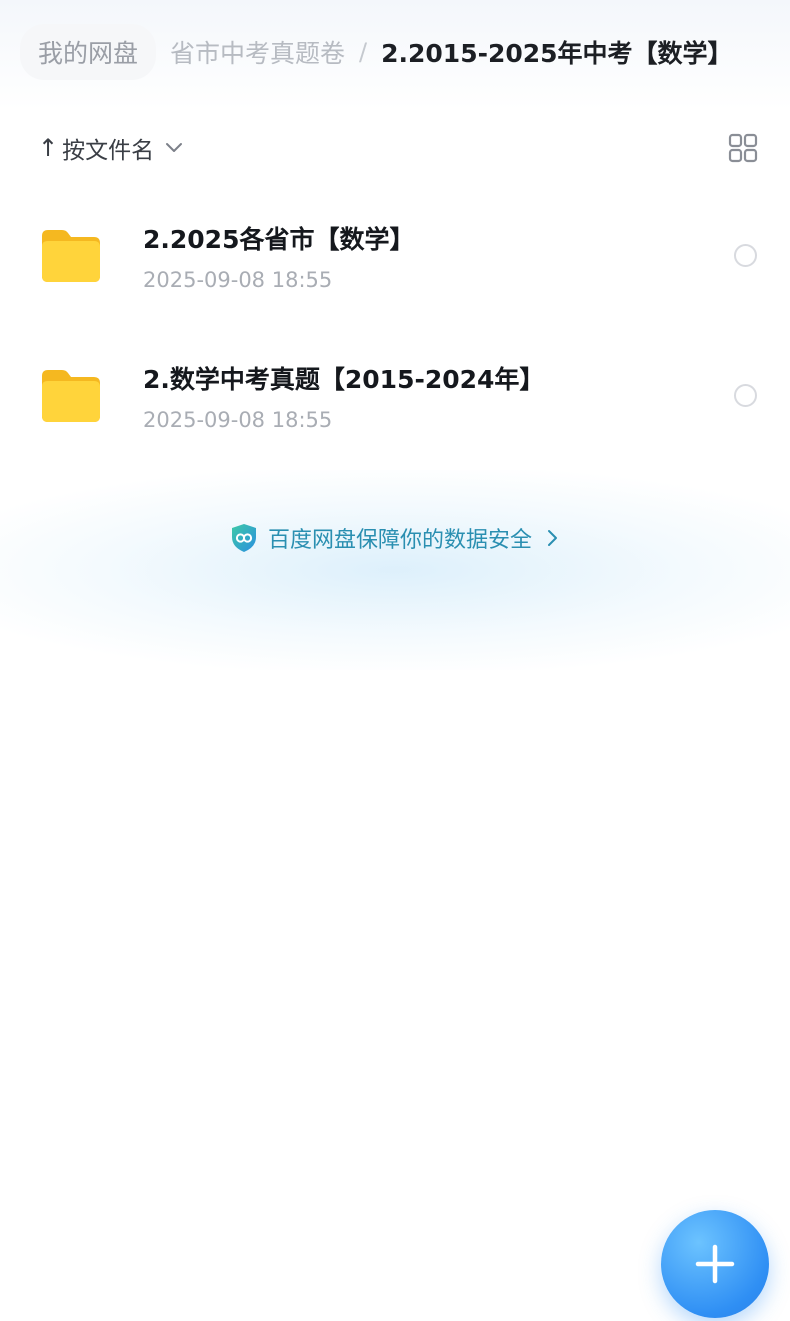  What do you see at coordinates (174, 148) in the screenshot?
I see `chevron-down-icon` at bounding box center [174, 148].